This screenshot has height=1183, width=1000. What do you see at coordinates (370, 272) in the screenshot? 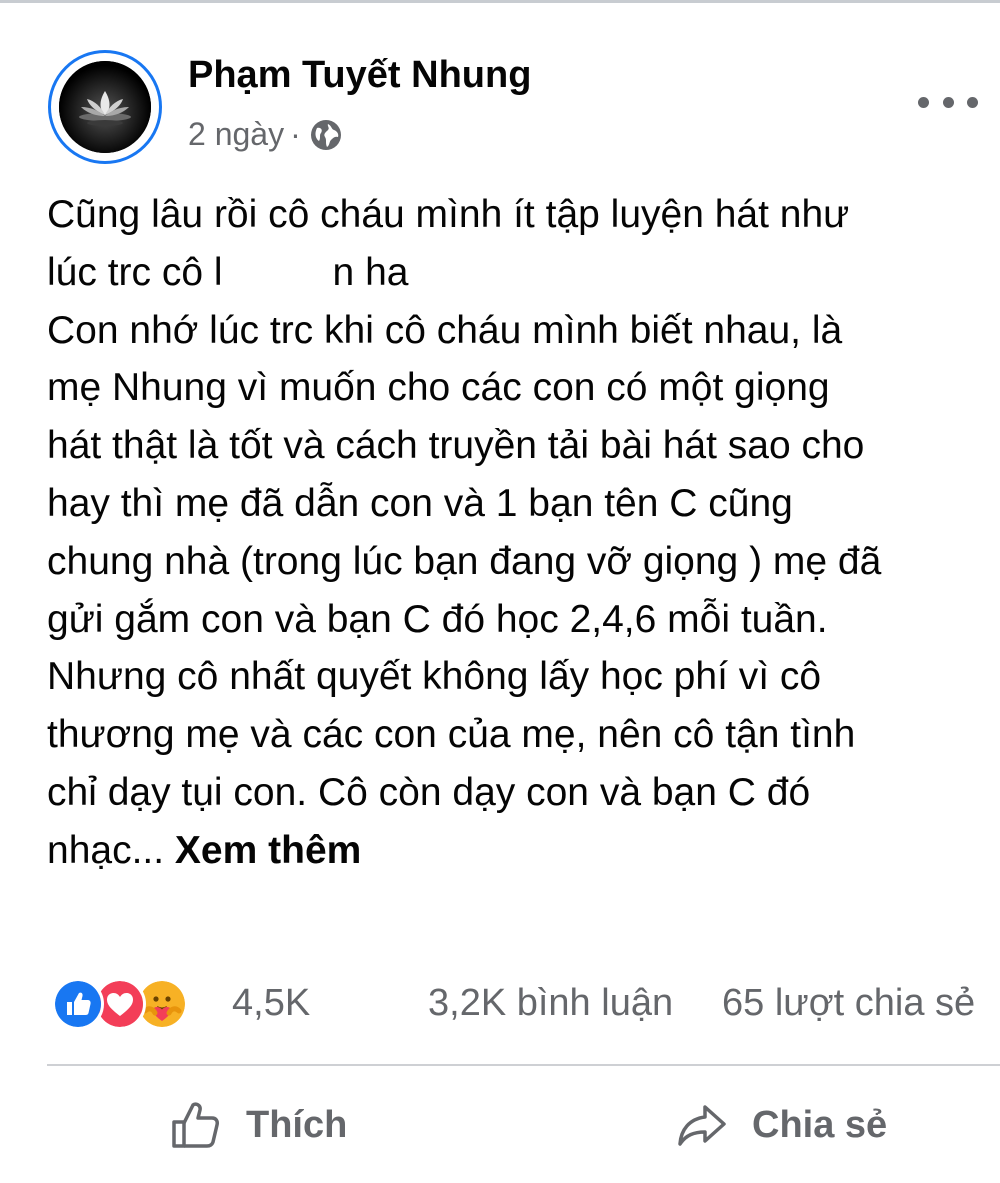
I see `post-text-fragment: n ha` at bounding box center [370, 272].